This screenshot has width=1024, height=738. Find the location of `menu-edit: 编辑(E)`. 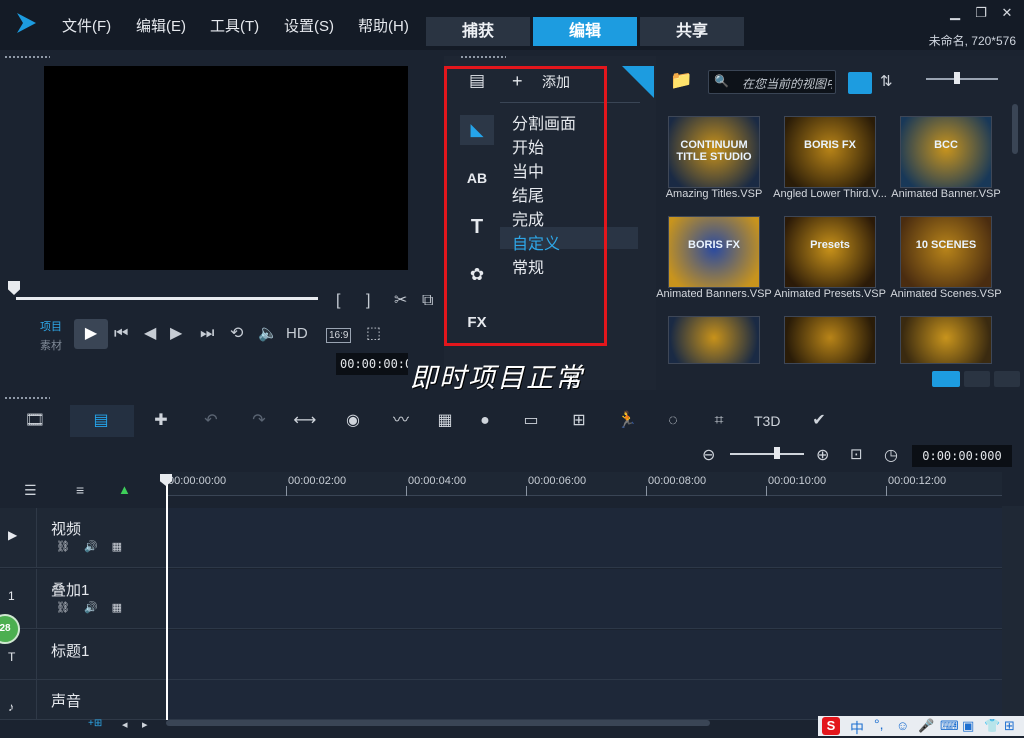

menu-edit: 编辑(E) is located at coordinates (161, 25).